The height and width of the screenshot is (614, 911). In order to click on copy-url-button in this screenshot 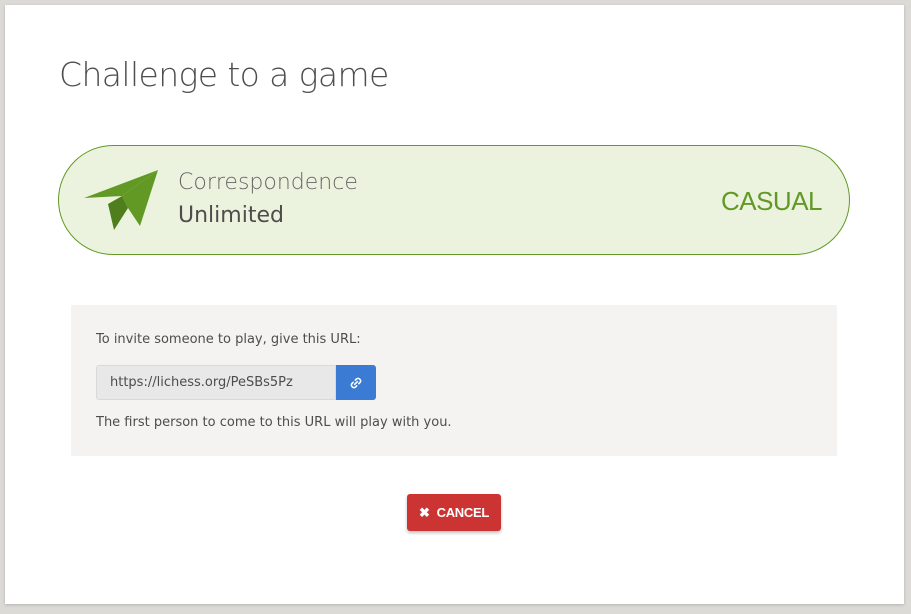, I will do `click(356, 382)`.